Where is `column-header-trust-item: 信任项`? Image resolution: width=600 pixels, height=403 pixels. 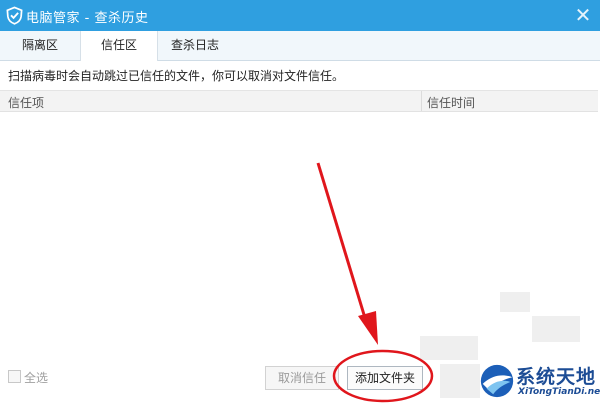 column-header-trust-item: 信任项 is located at coordinates (26, 102).